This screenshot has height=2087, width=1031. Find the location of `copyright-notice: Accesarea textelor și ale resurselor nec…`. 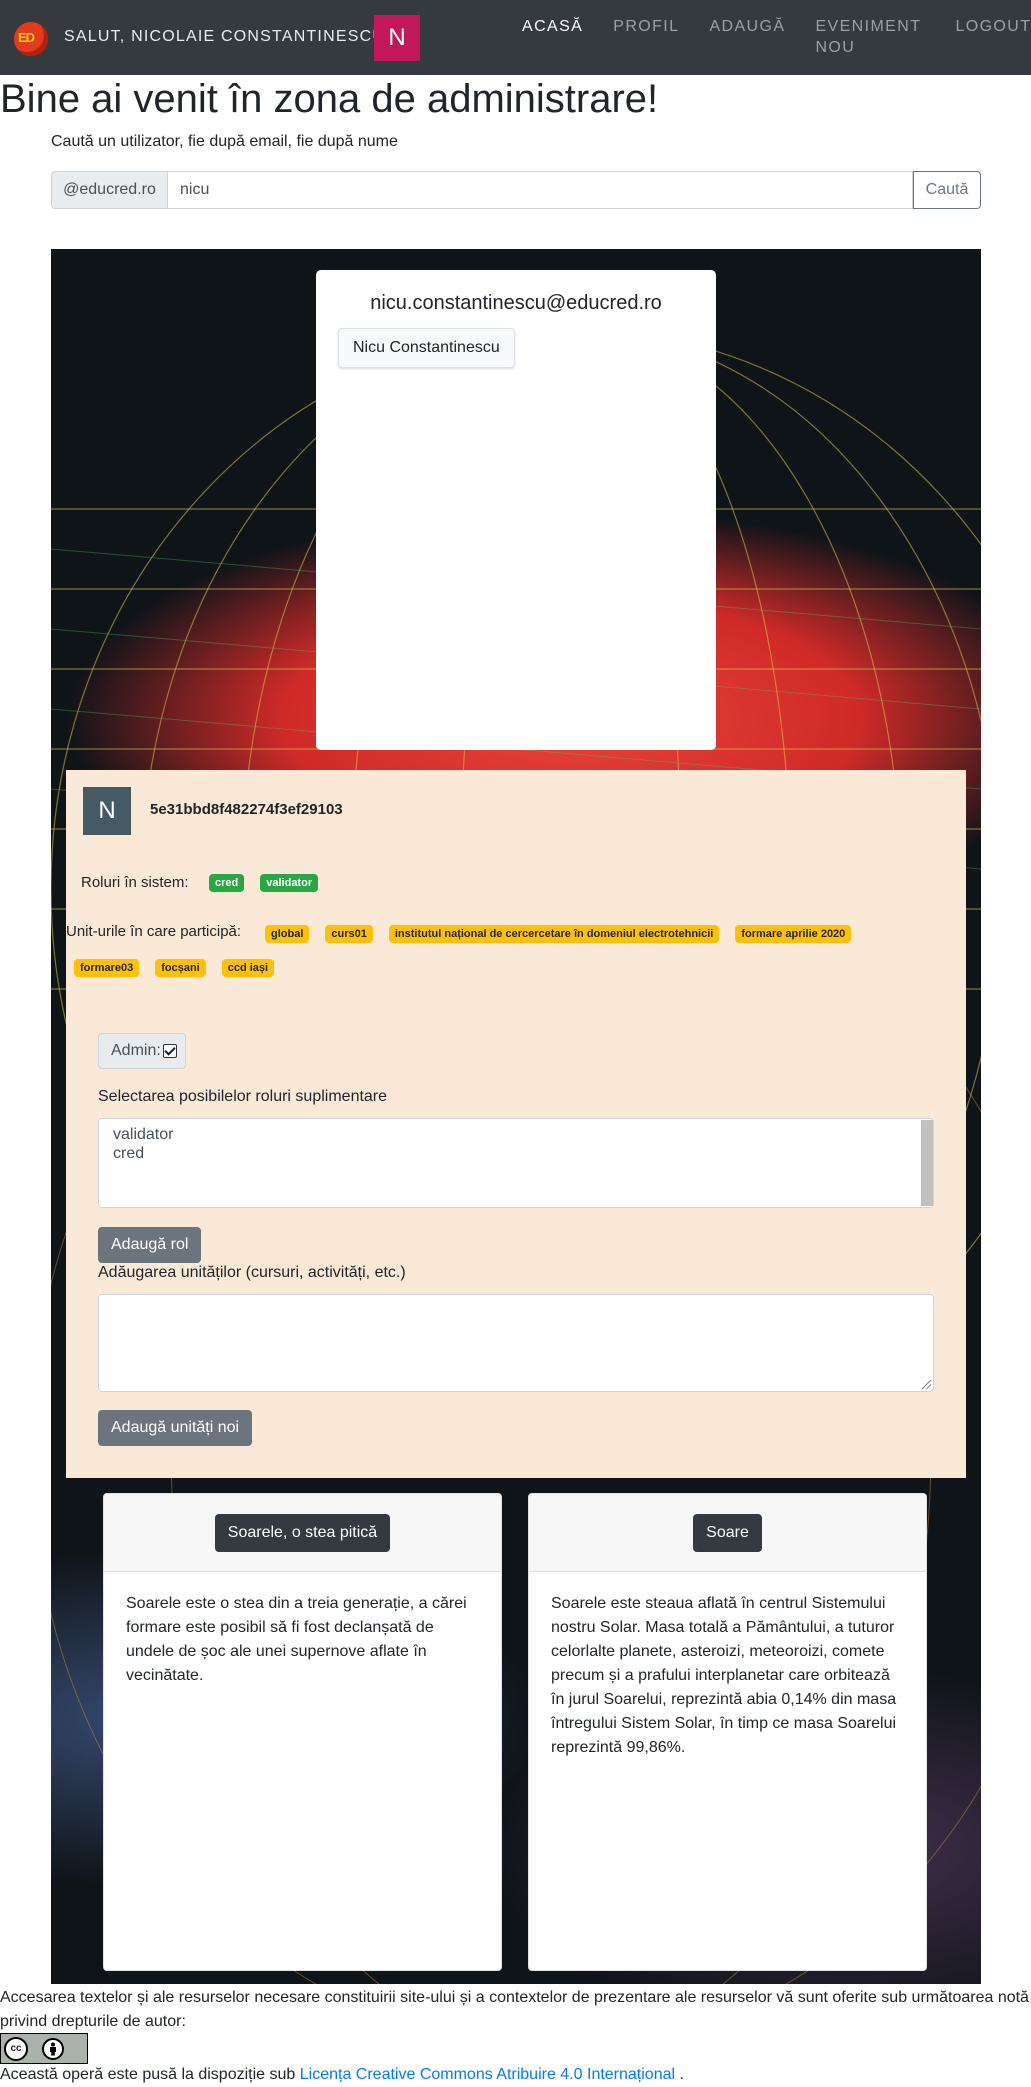

copyright-notice: Accesarea textelor și ale resurselor nec… is located at coordinates (514, 2009).